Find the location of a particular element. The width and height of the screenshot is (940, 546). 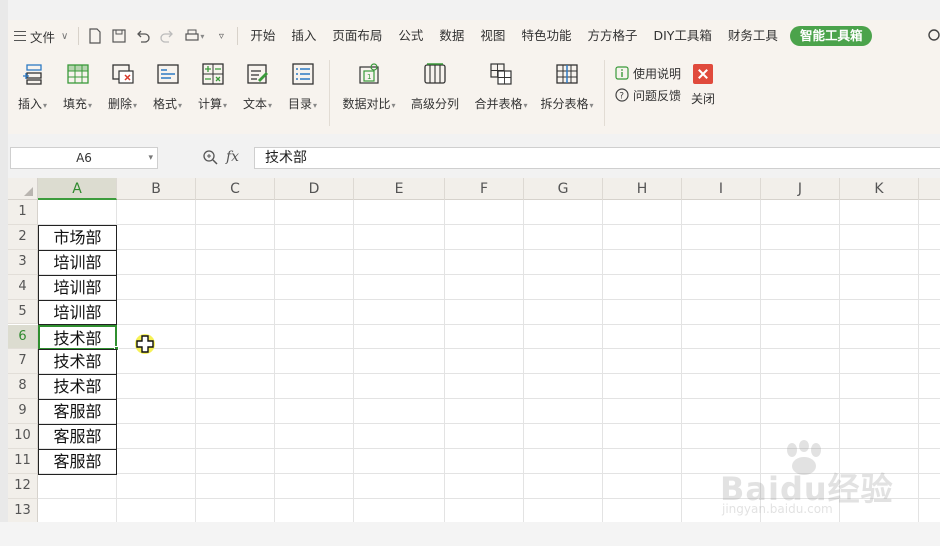

row-header-11: 11 is located at coordinates (23, 461).